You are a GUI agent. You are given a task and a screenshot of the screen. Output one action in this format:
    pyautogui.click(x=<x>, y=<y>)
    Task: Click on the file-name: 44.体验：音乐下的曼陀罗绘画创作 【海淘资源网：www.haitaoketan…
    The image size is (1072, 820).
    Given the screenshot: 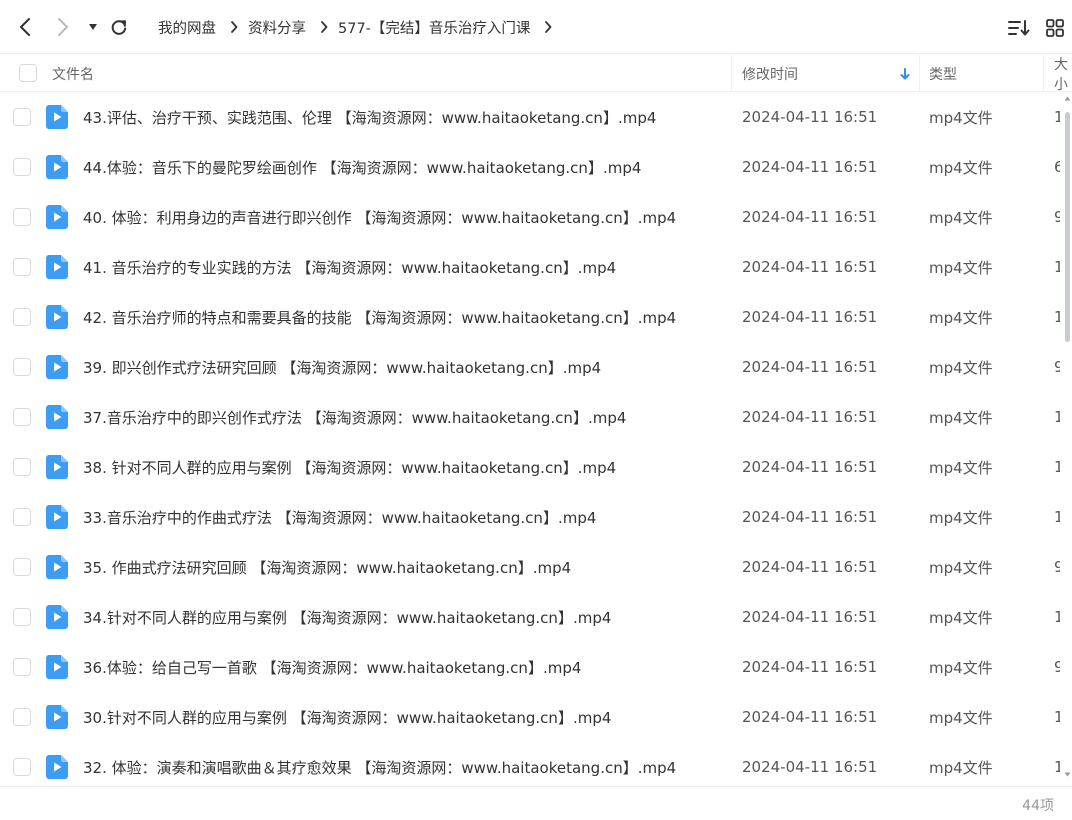 What is the action you would take?
    pyautogui.click(x=362, y=167)
    